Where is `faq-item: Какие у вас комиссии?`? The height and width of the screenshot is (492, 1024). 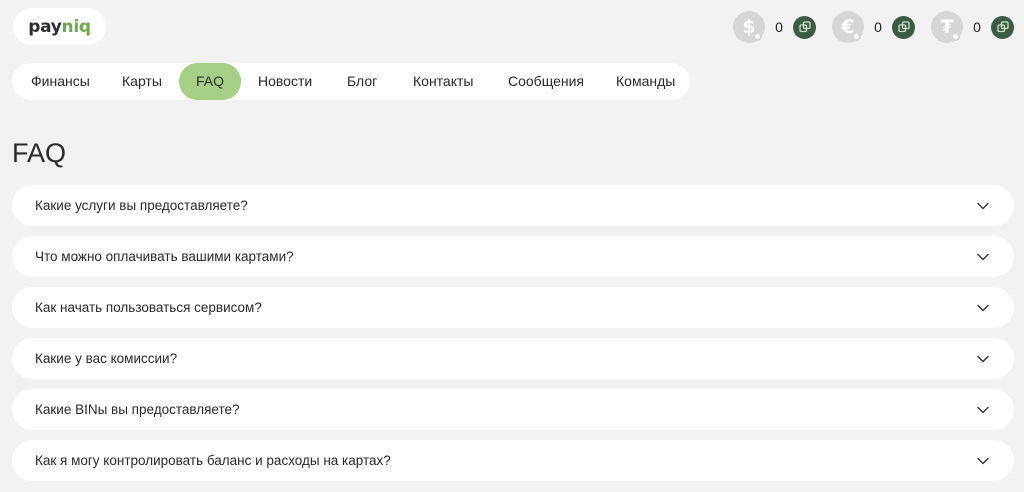
faq-item: Какие у вас комиссии? is located at coordinates (513, 358).